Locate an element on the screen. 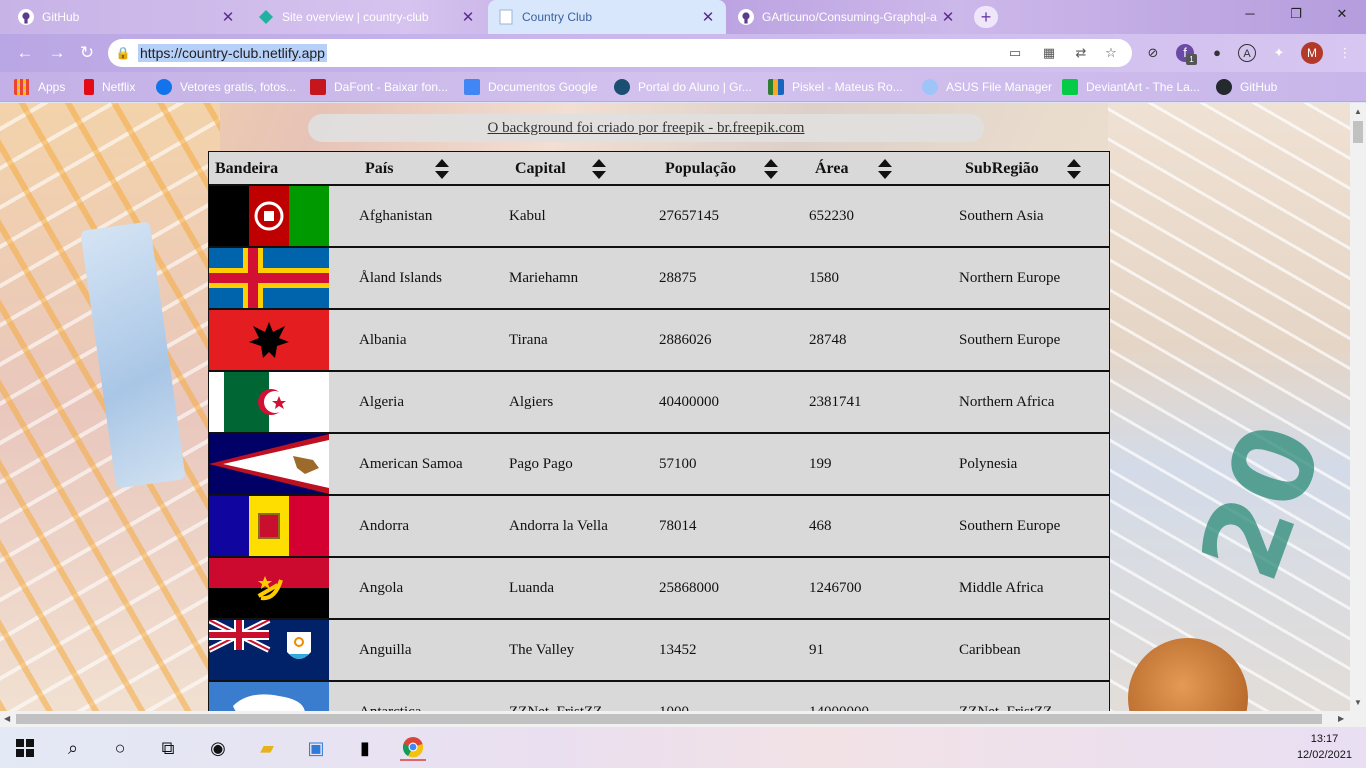  cell-area: 468 is located at coordinates (820, 526).